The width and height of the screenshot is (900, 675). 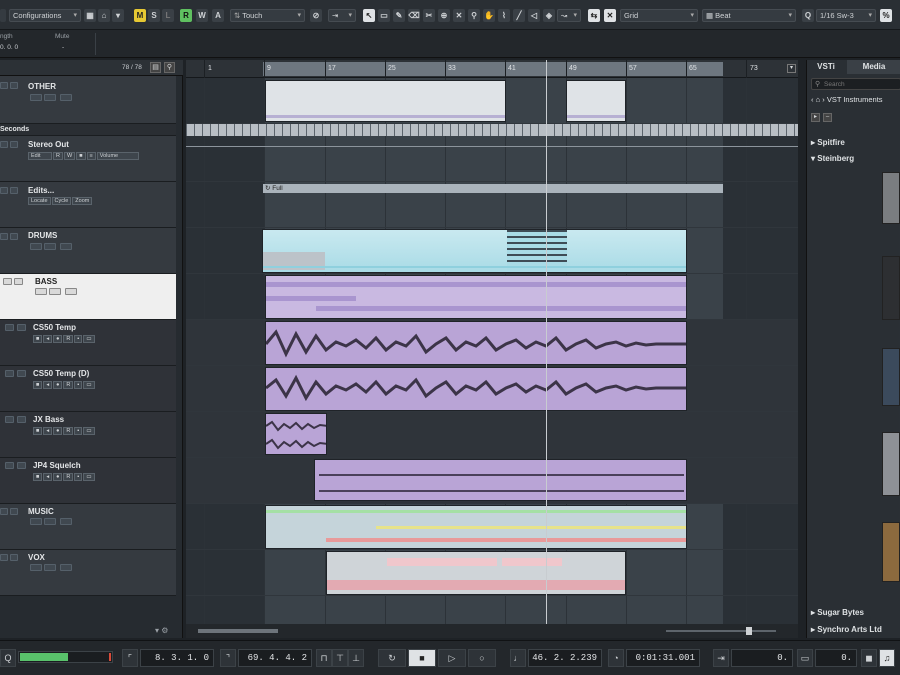 What do you see at coordinates (414, 15) in the screenshot?
I see `erase-tool-icon: ⌫` at bounding box center [414, 15].